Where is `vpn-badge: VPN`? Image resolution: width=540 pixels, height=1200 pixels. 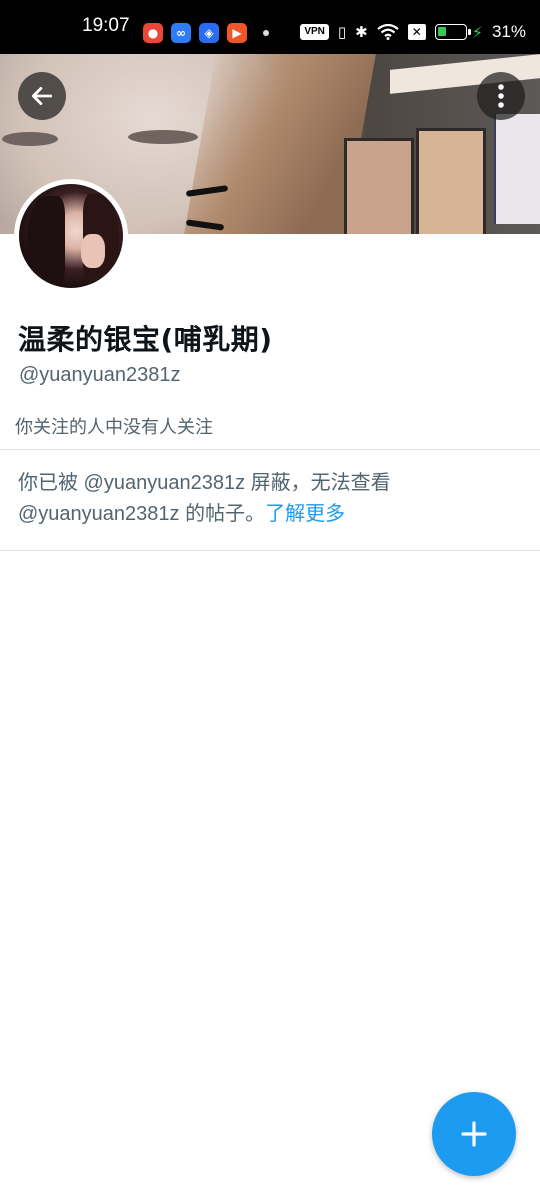 vpn-badge: VPN is located at coordinates (314, 32).